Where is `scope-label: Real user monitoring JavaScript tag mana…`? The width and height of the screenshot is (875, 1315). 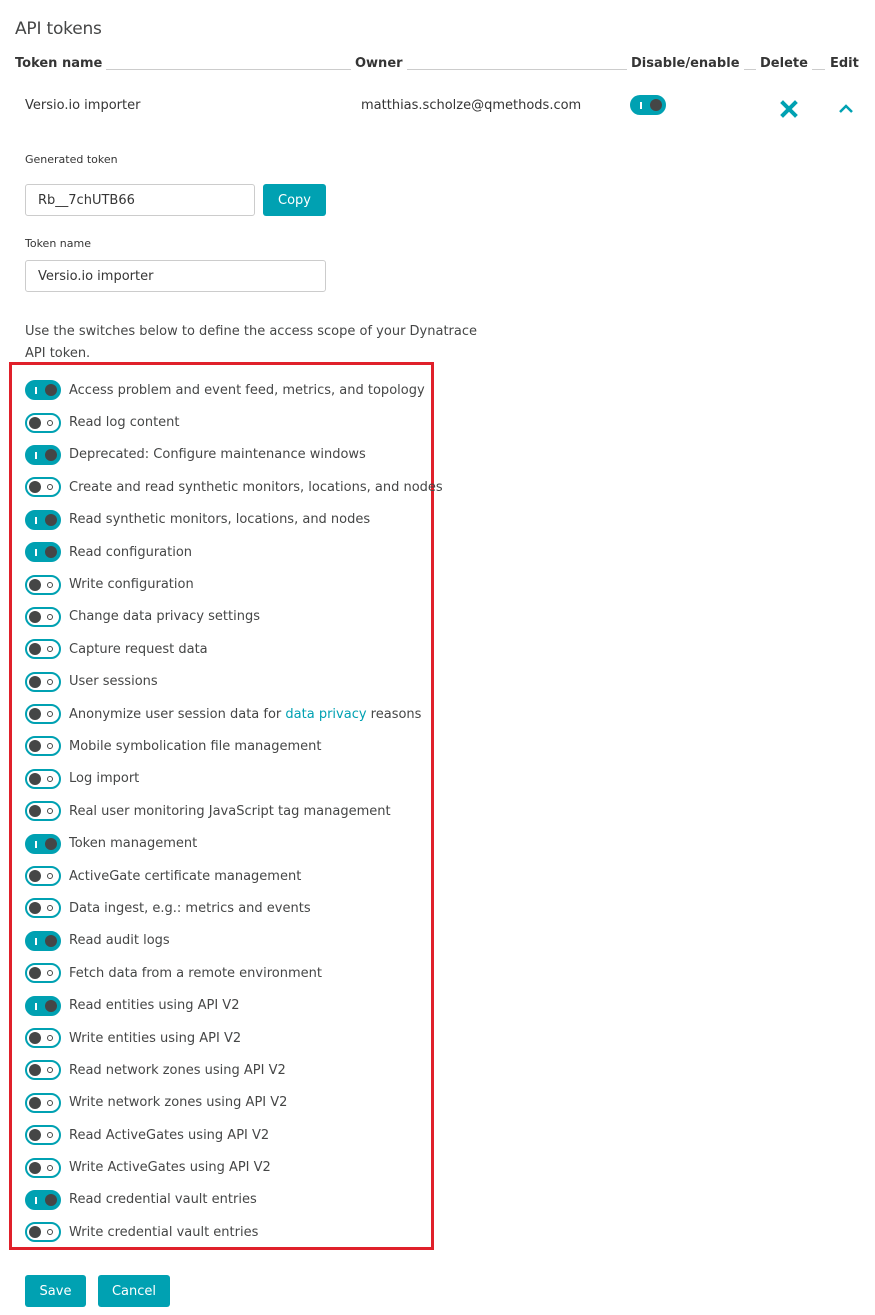 scope-label: Real user monitoring JavaScript tag mana… is located at coordinates (230, 811).